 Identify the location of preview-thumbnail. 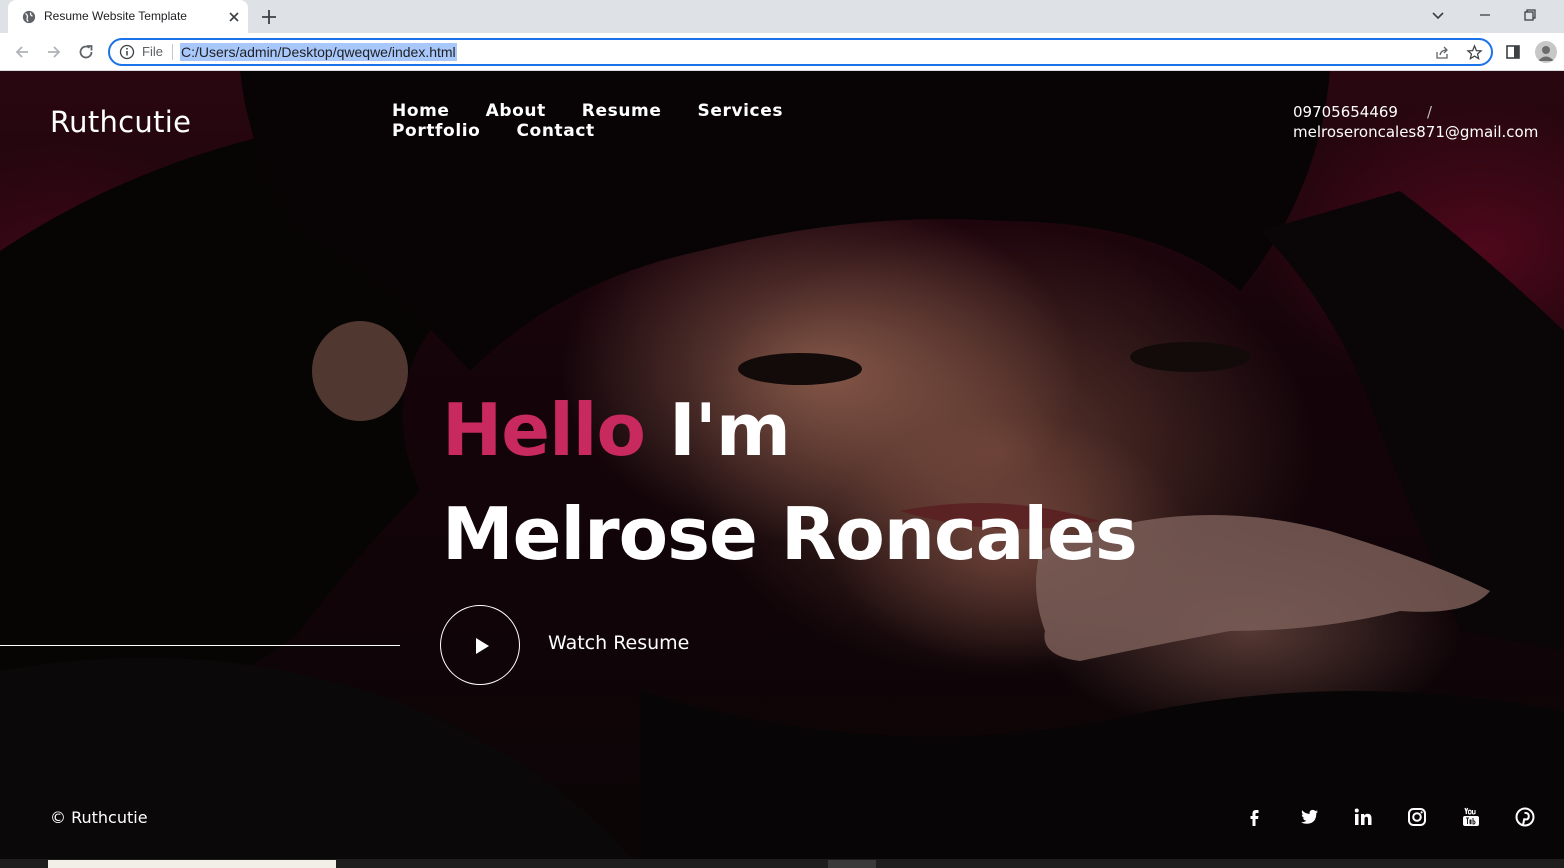
(192, 864).